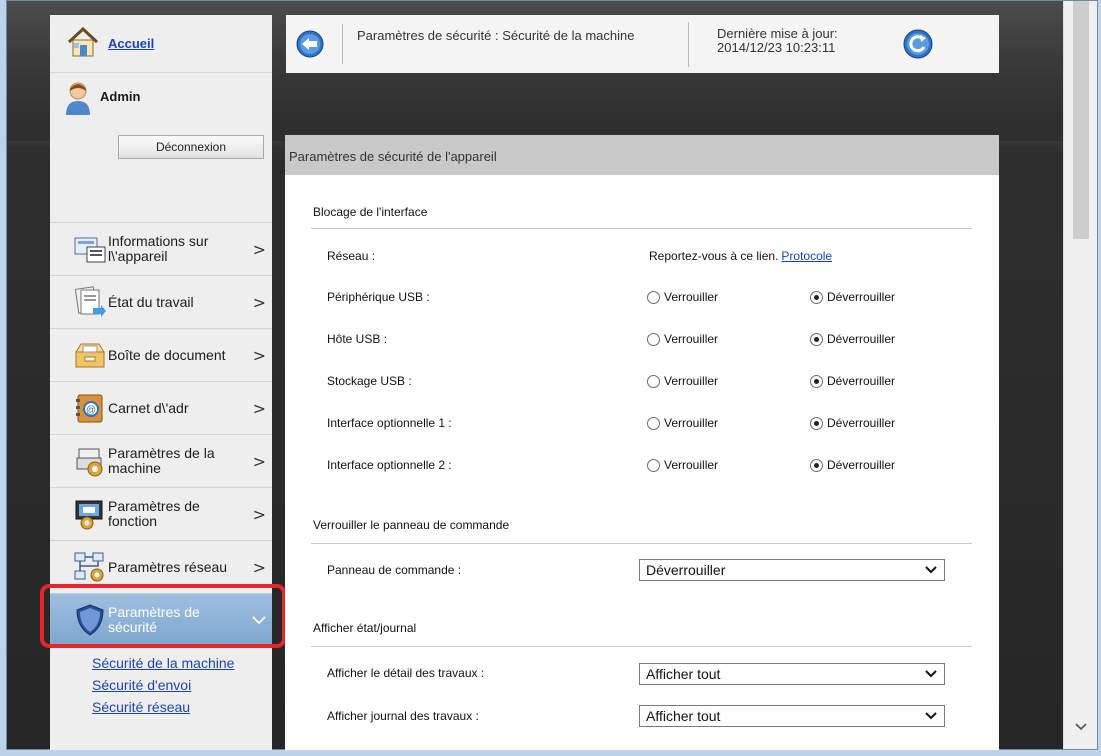  I want to click on sidebar-item-machine-settings: Paramètres de la machine >, so click(161, 460).